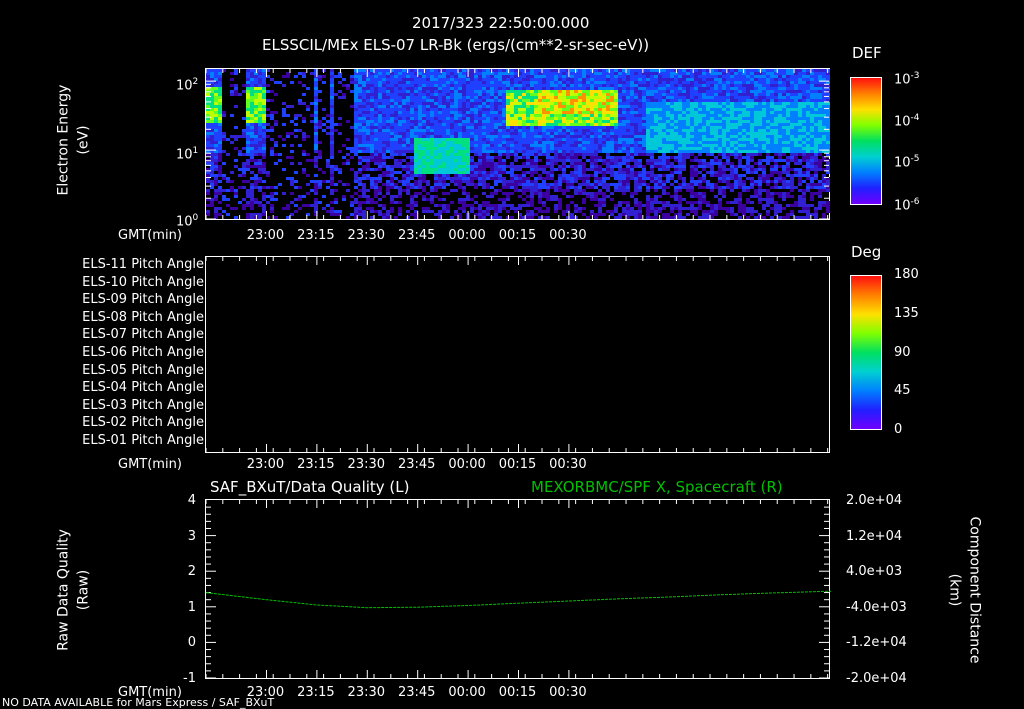  I want to click on spectrogram-canvas, so click(517, 144).